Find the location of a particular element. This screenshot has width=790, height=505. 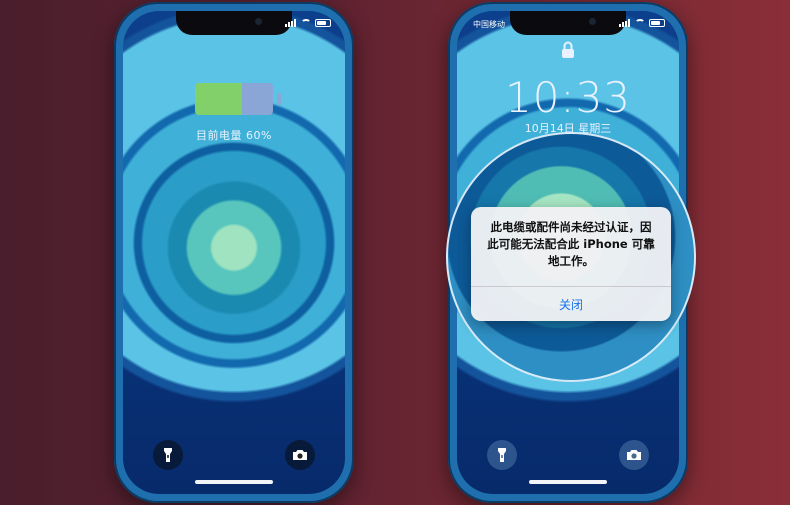

alert-message: 此电缆或配件尚未经过认证，因此可能无法配合此 iPhone 可靠地工作。 is located at coordinates (571, 244).